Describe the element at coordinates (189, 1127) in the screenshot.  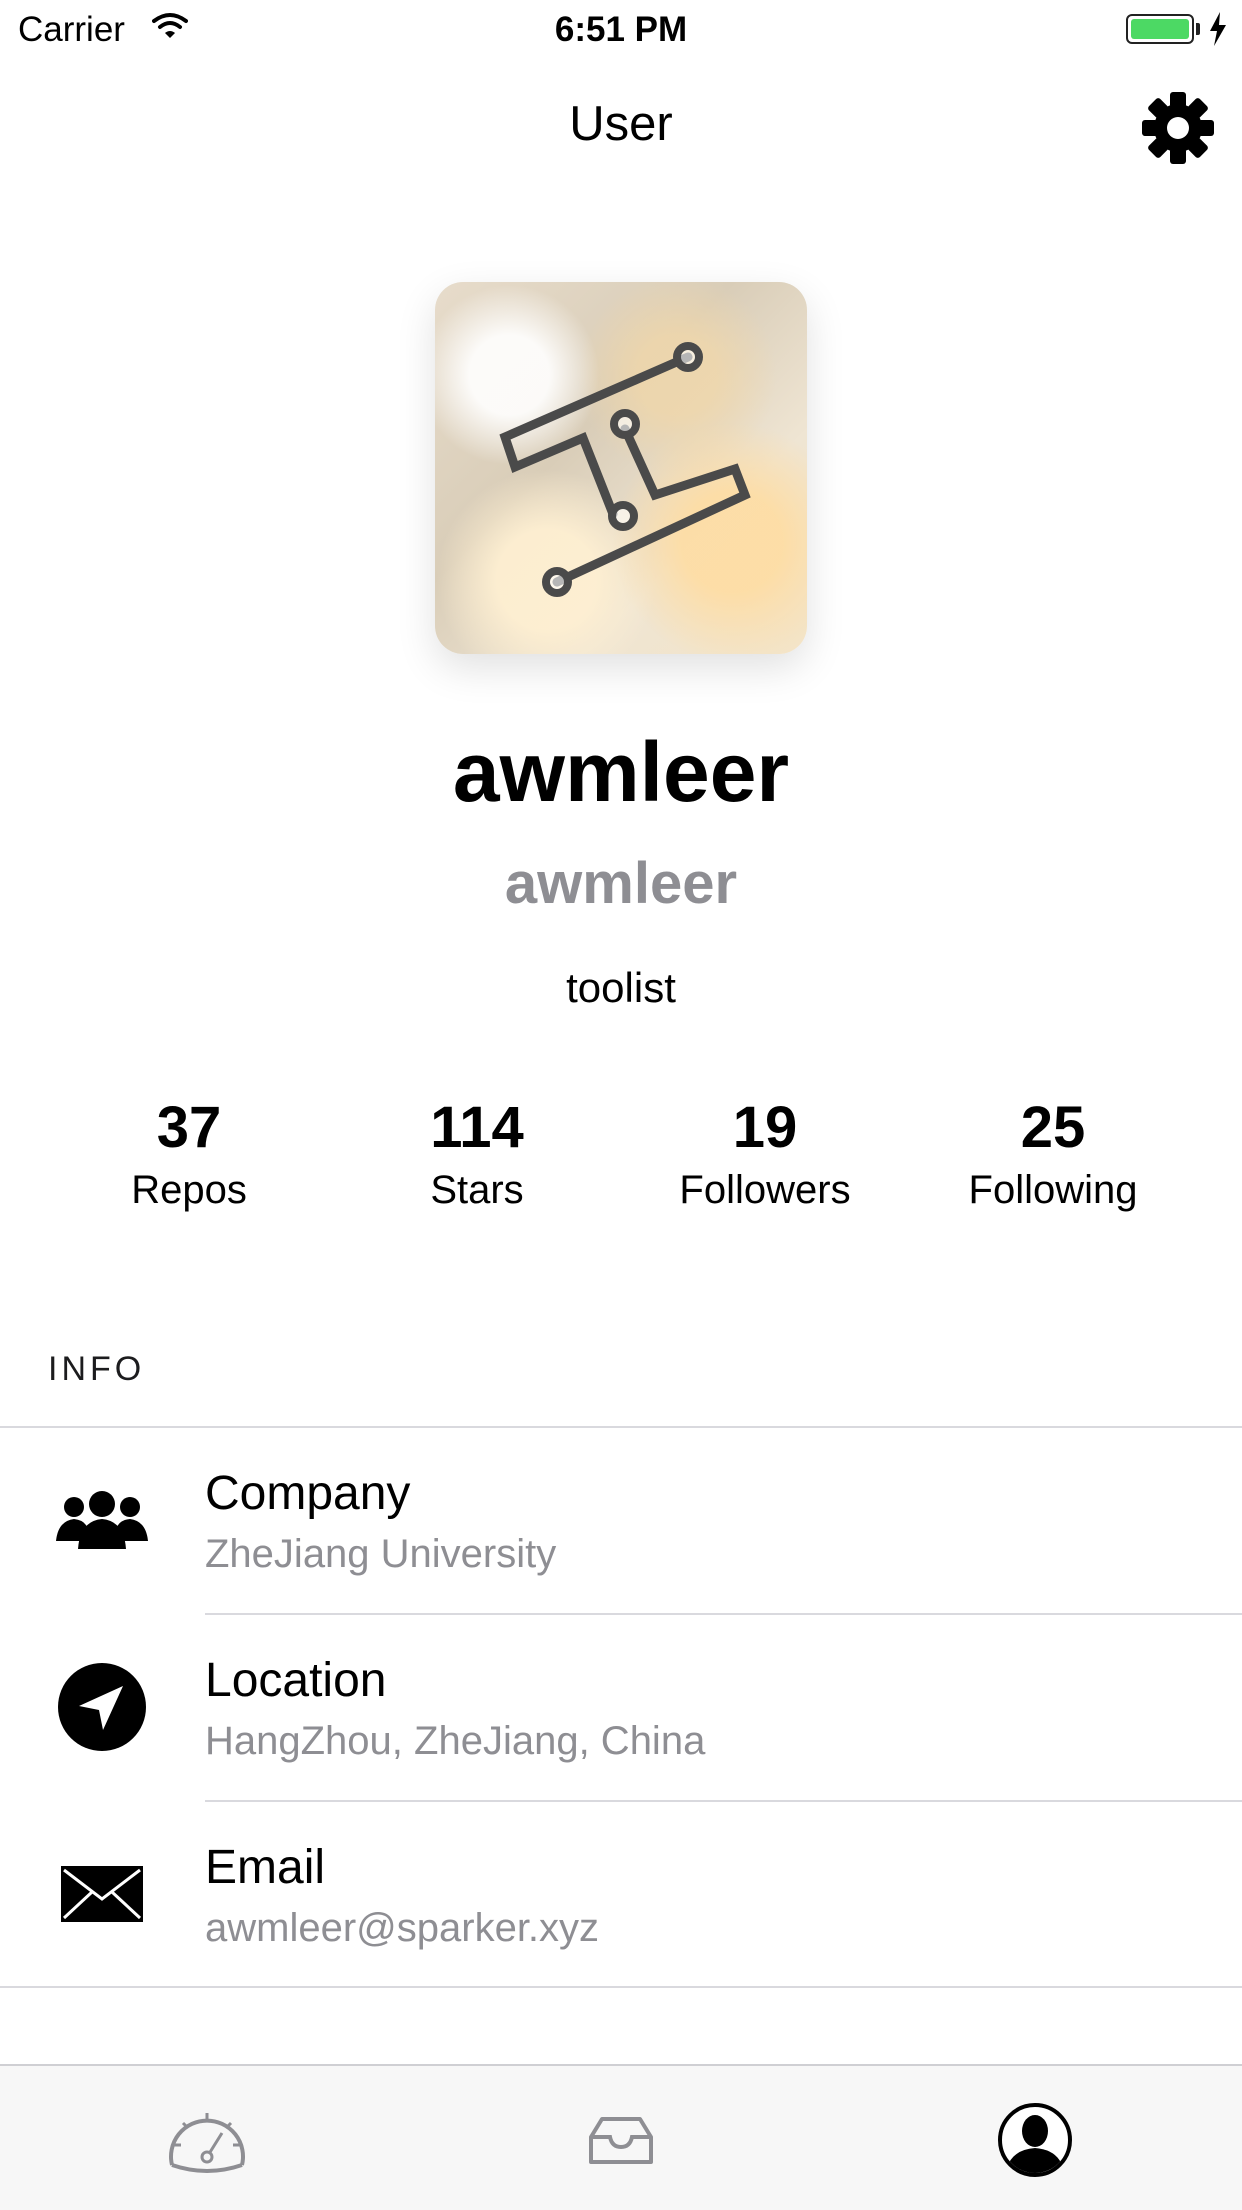
I see `stat-value: 37` at that location.